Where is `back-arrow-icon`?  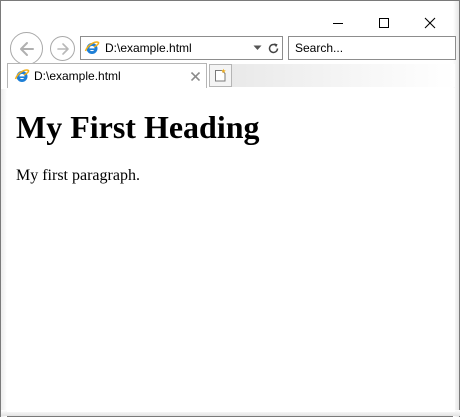
back-arrow-icon is located at coordinates (26, 48).